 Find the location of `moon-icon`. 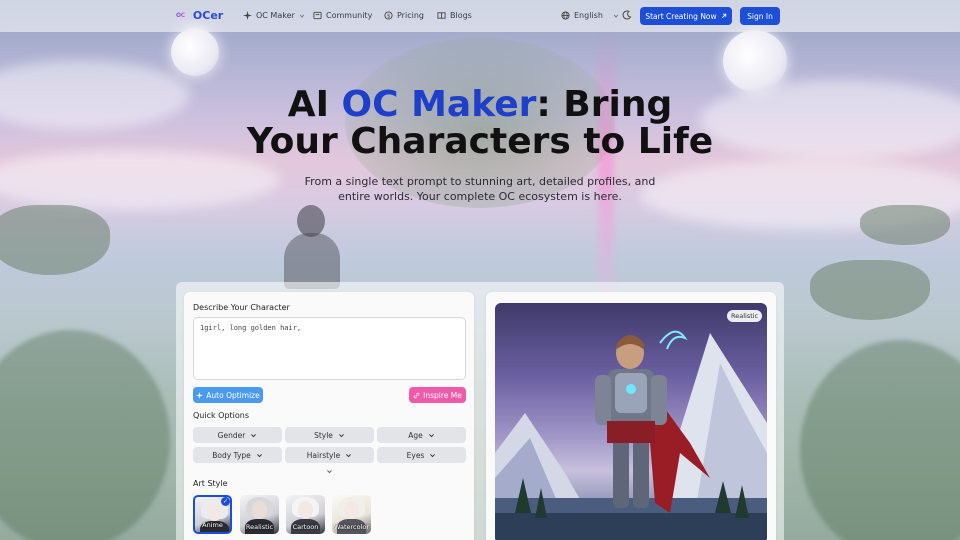

moon-icon is located at coordinates (627, 15).